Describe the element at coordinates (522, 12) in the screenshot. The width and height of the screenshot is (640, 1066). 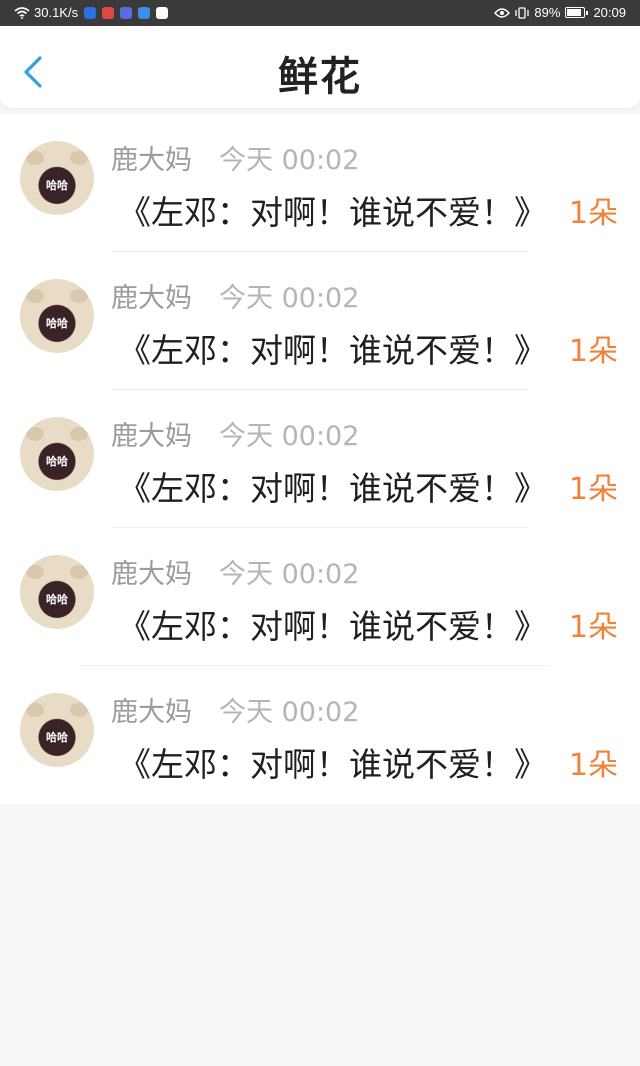
I see `vibrate-icon` at that location.